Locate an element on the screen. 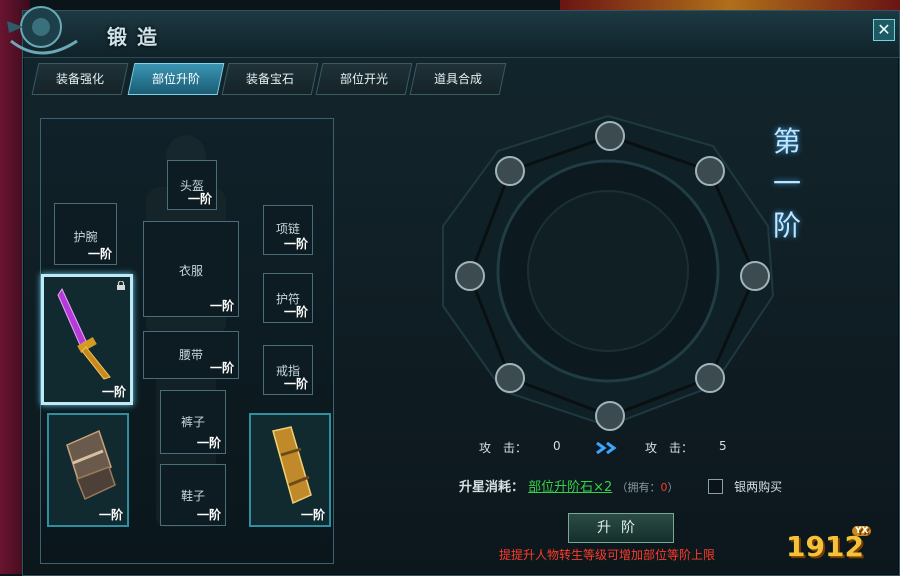  slot-talisman: 护符 一阶 is located at coordinates (288, 298).